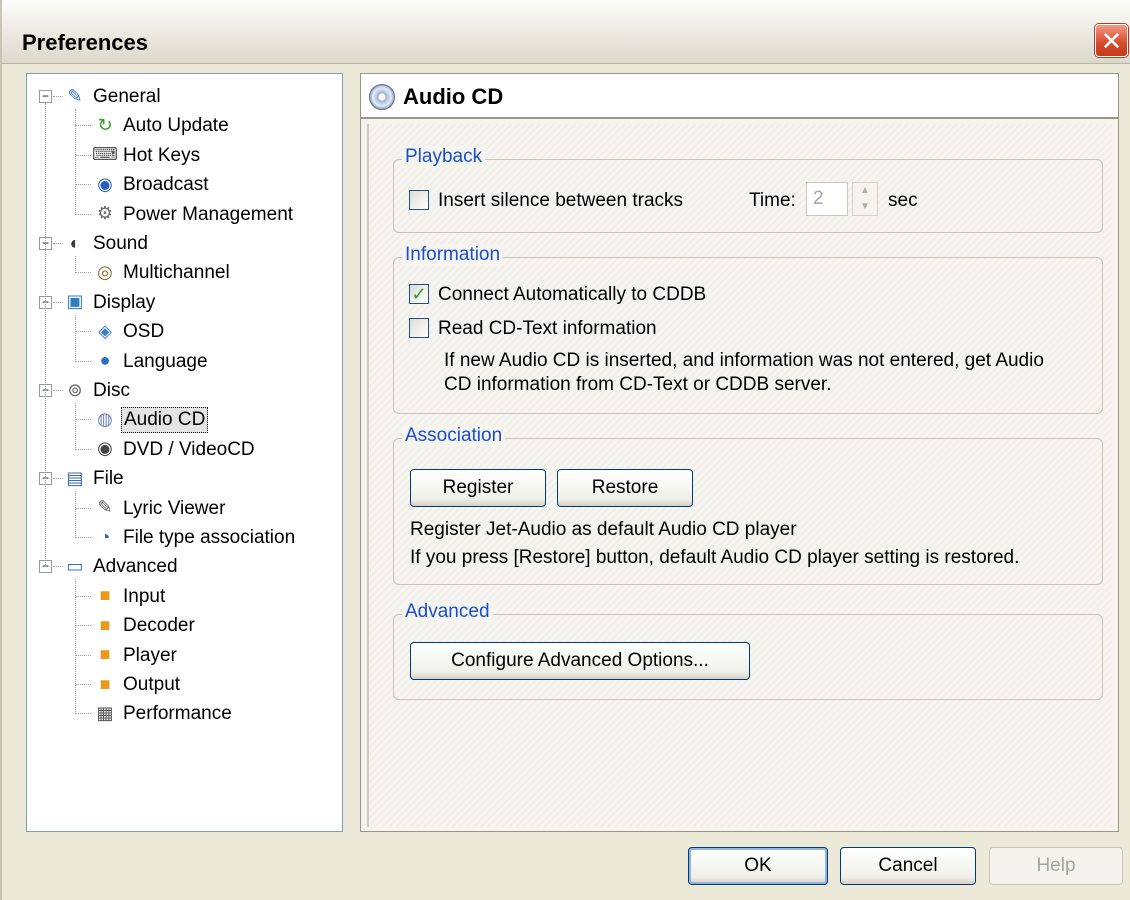 The width and height of the screenshot is (1130, 900). I want to click on chip-icon: ▦, so click(105, 712).